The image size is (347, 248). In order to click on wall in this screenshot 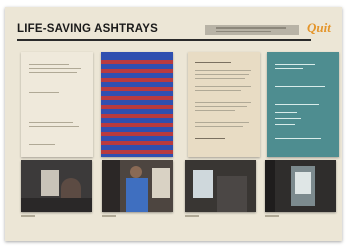, I will do `click(111, 186)`.